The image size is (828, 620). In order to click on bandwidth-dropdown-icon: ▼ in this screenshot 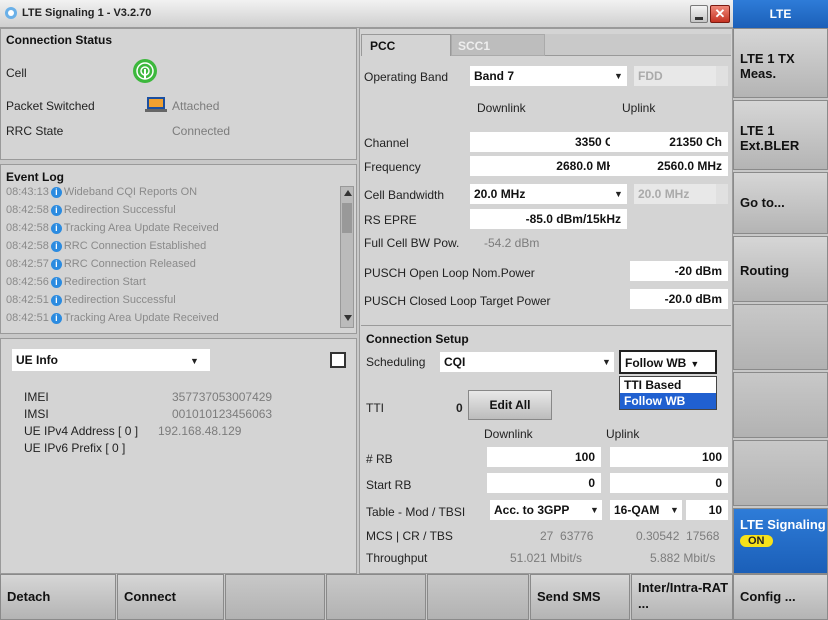, I will do `click(618, 194)`.